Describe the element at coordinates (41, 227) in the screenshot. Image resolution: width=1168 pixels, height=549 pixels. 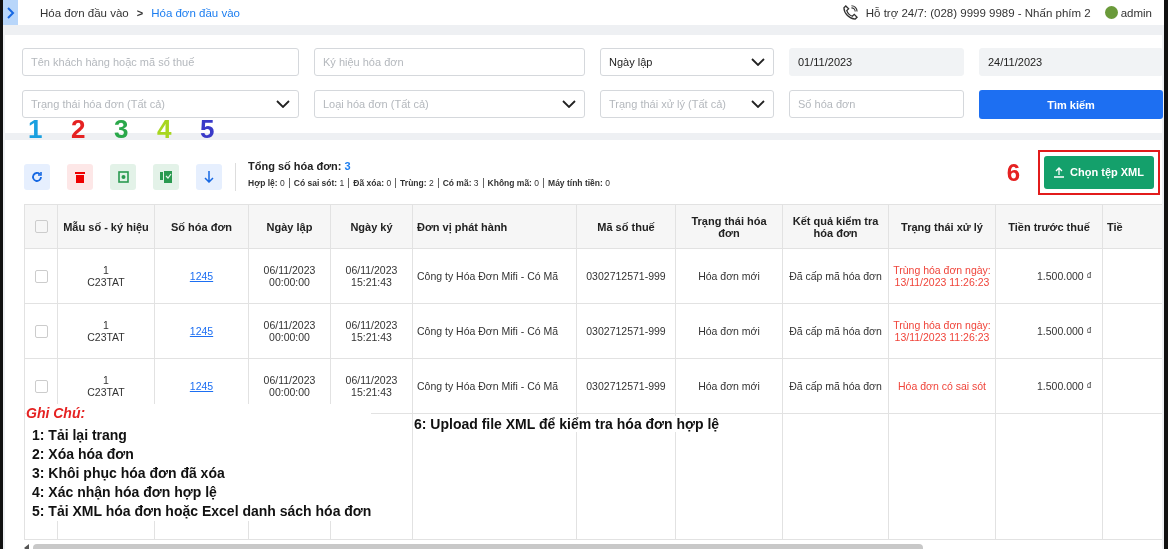
I see `select-all-checkbox` at that location.